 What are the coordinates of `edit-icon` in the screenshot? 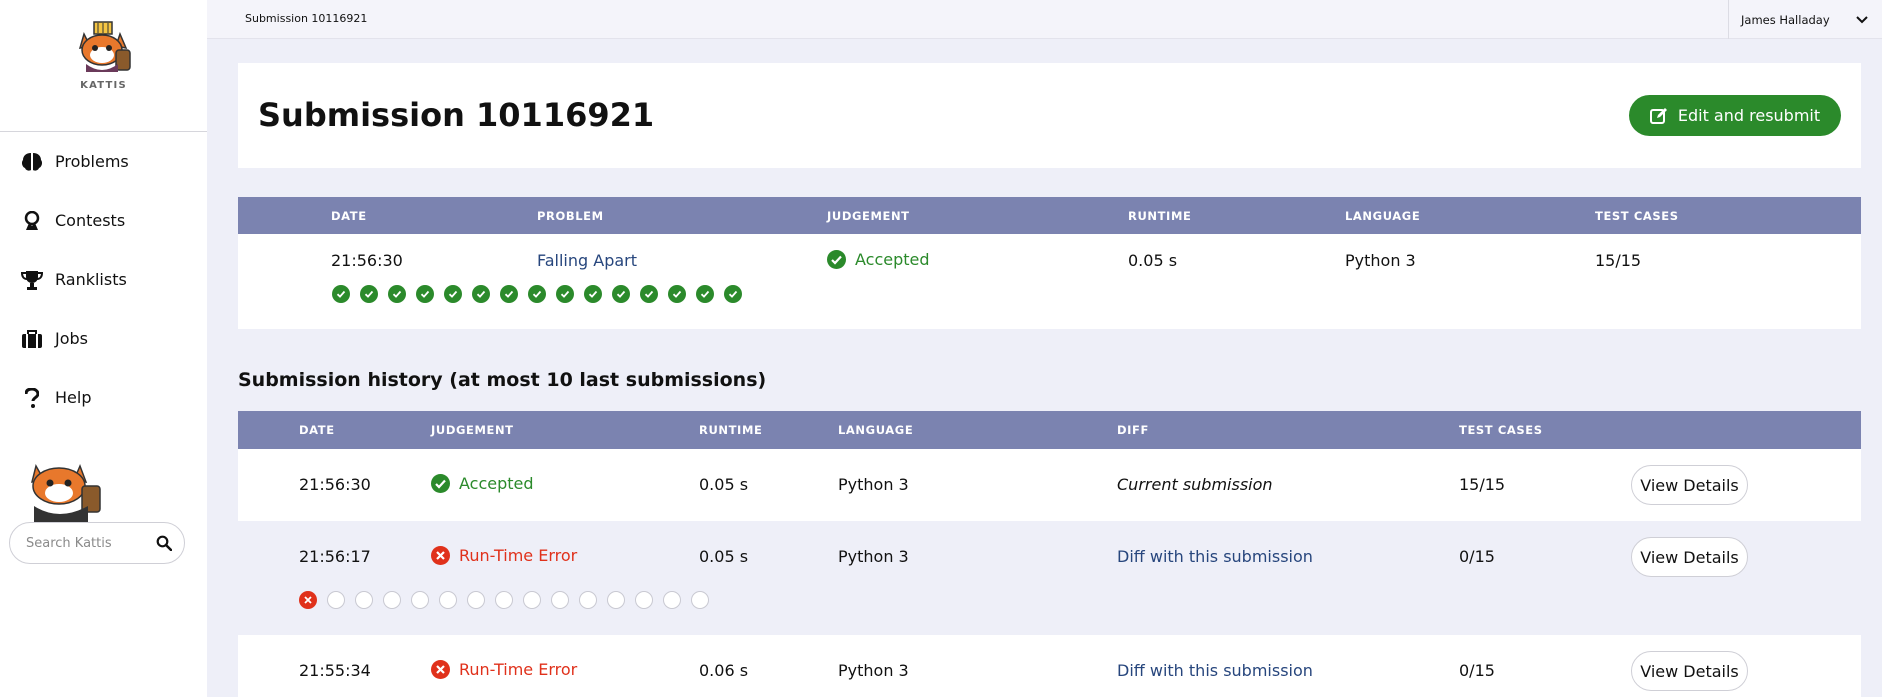 It's located at (1658, 116).